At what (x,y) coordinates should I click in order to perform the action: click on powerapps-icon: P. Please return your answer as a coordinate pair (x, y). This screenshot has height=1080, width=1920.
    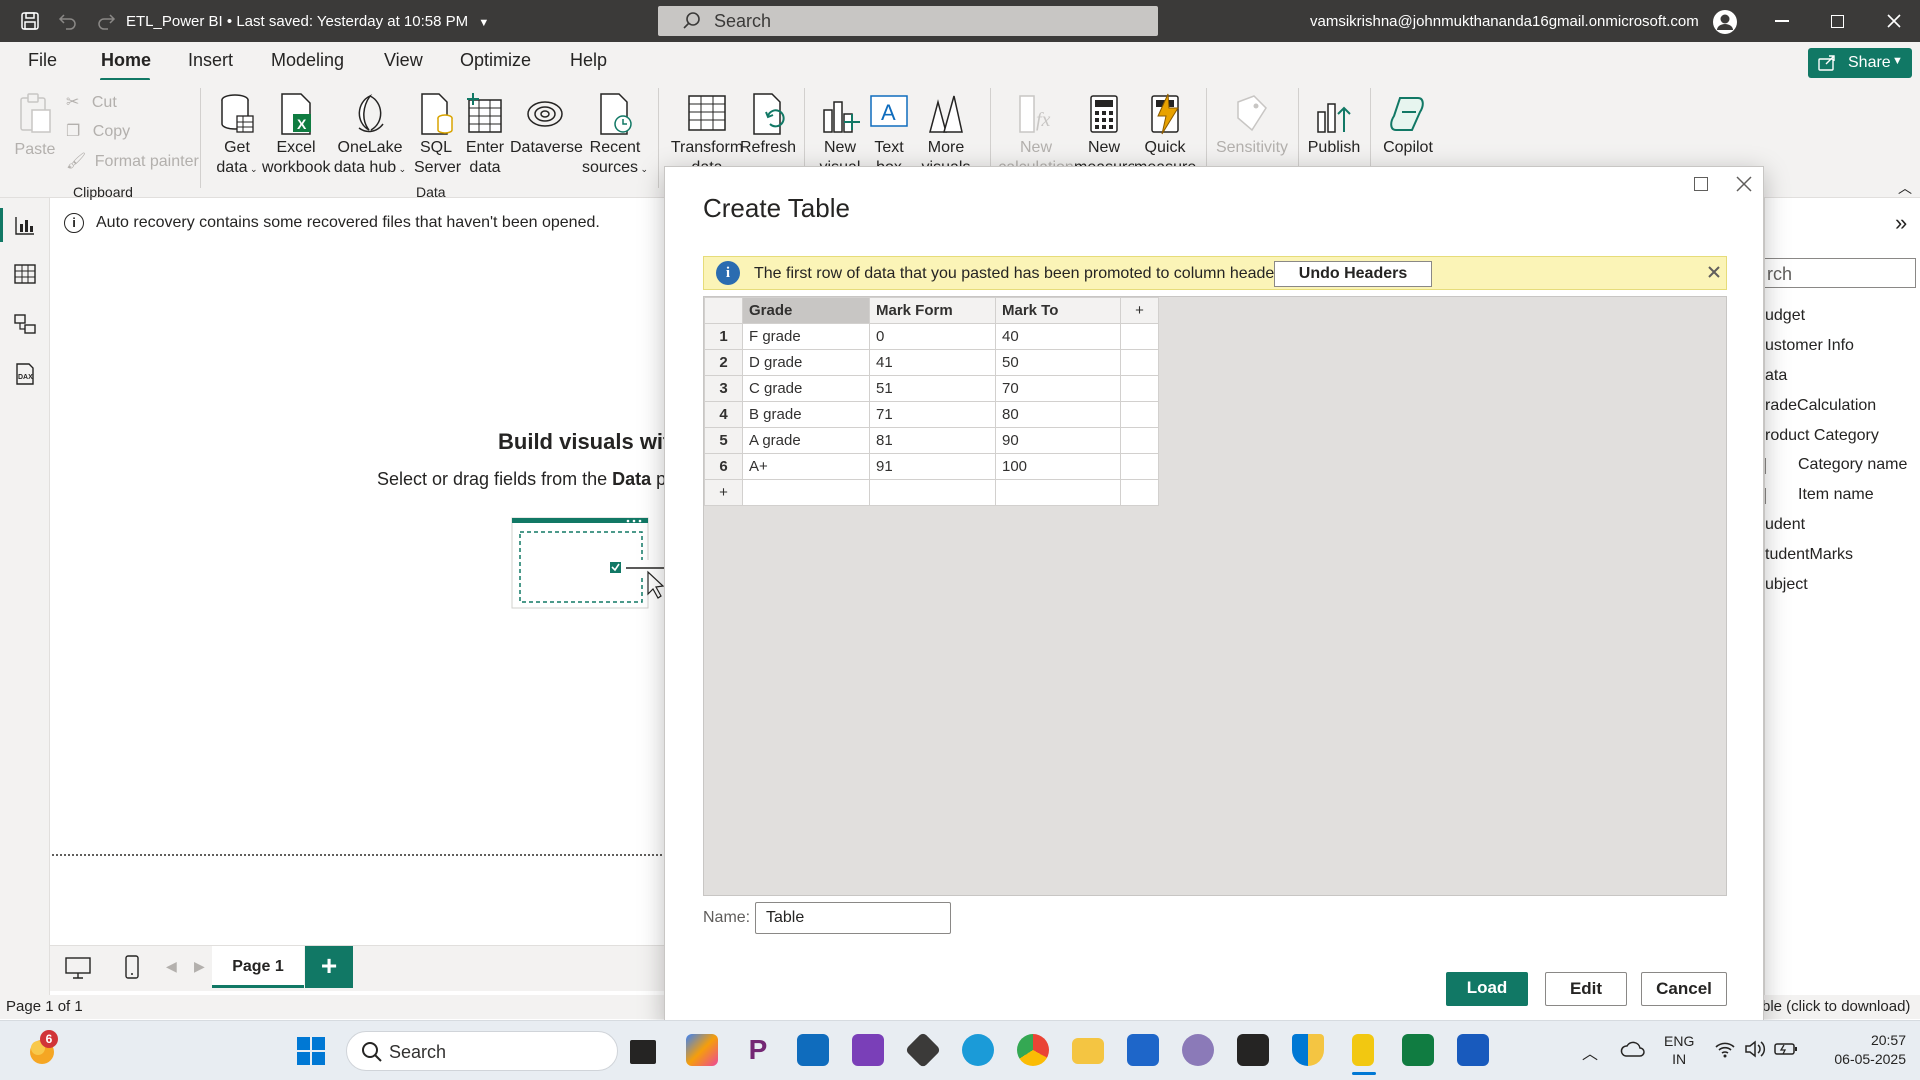
    Looking at the image, I should click on (758, 1050).